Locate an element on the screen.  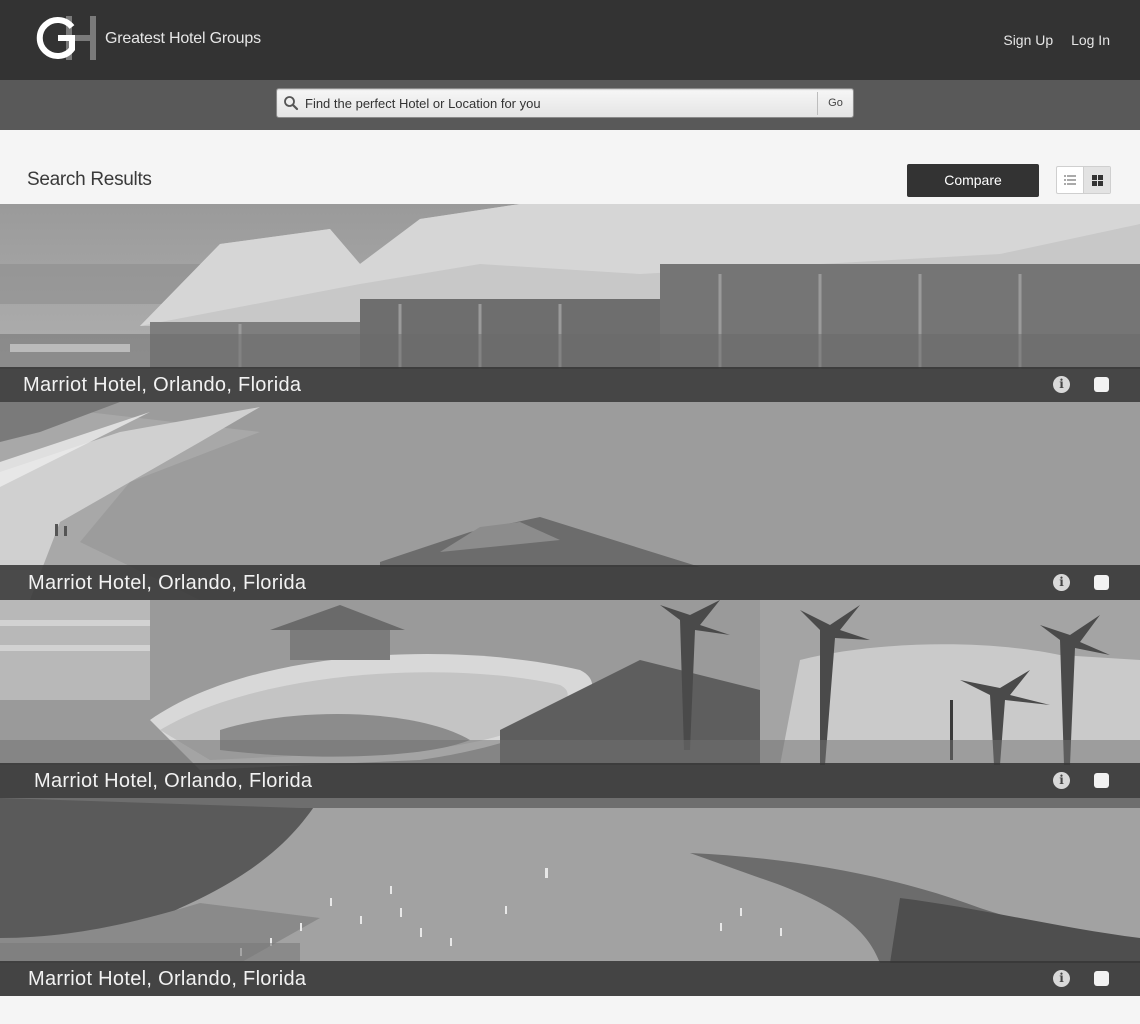
list-view-button is located at coordinates (1070, 180).